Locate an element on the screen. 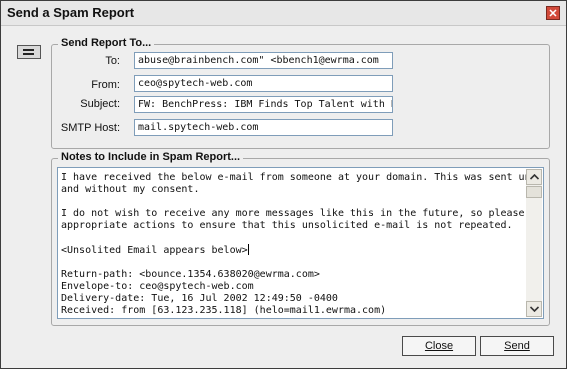 The height and width of the screenshot is (369, 567). from-label: From: is located at coordinates (105, 85).